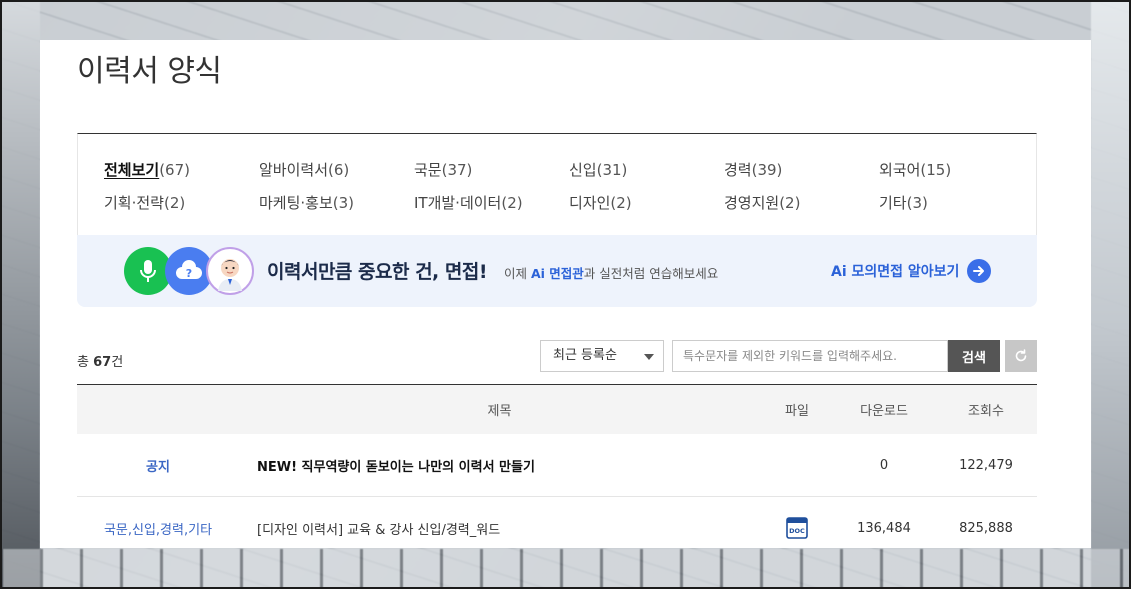  What do you see at coordinates (900, 170) in the screenshot?
I see `category-label: 외국어` at bounding box center [900, 170].